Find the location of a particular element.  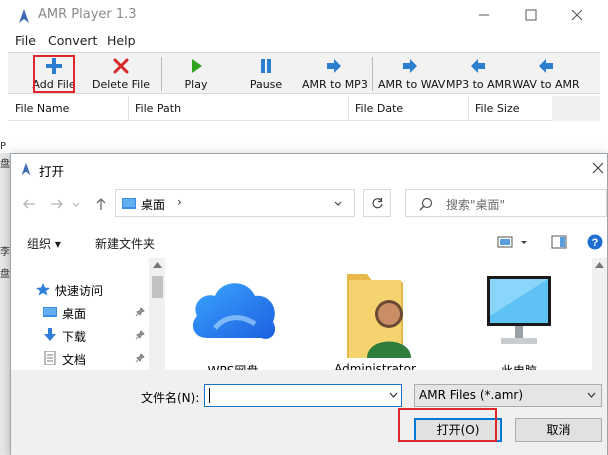

nav-quick-access: 快速访问 is located at coordinates (80, 289).